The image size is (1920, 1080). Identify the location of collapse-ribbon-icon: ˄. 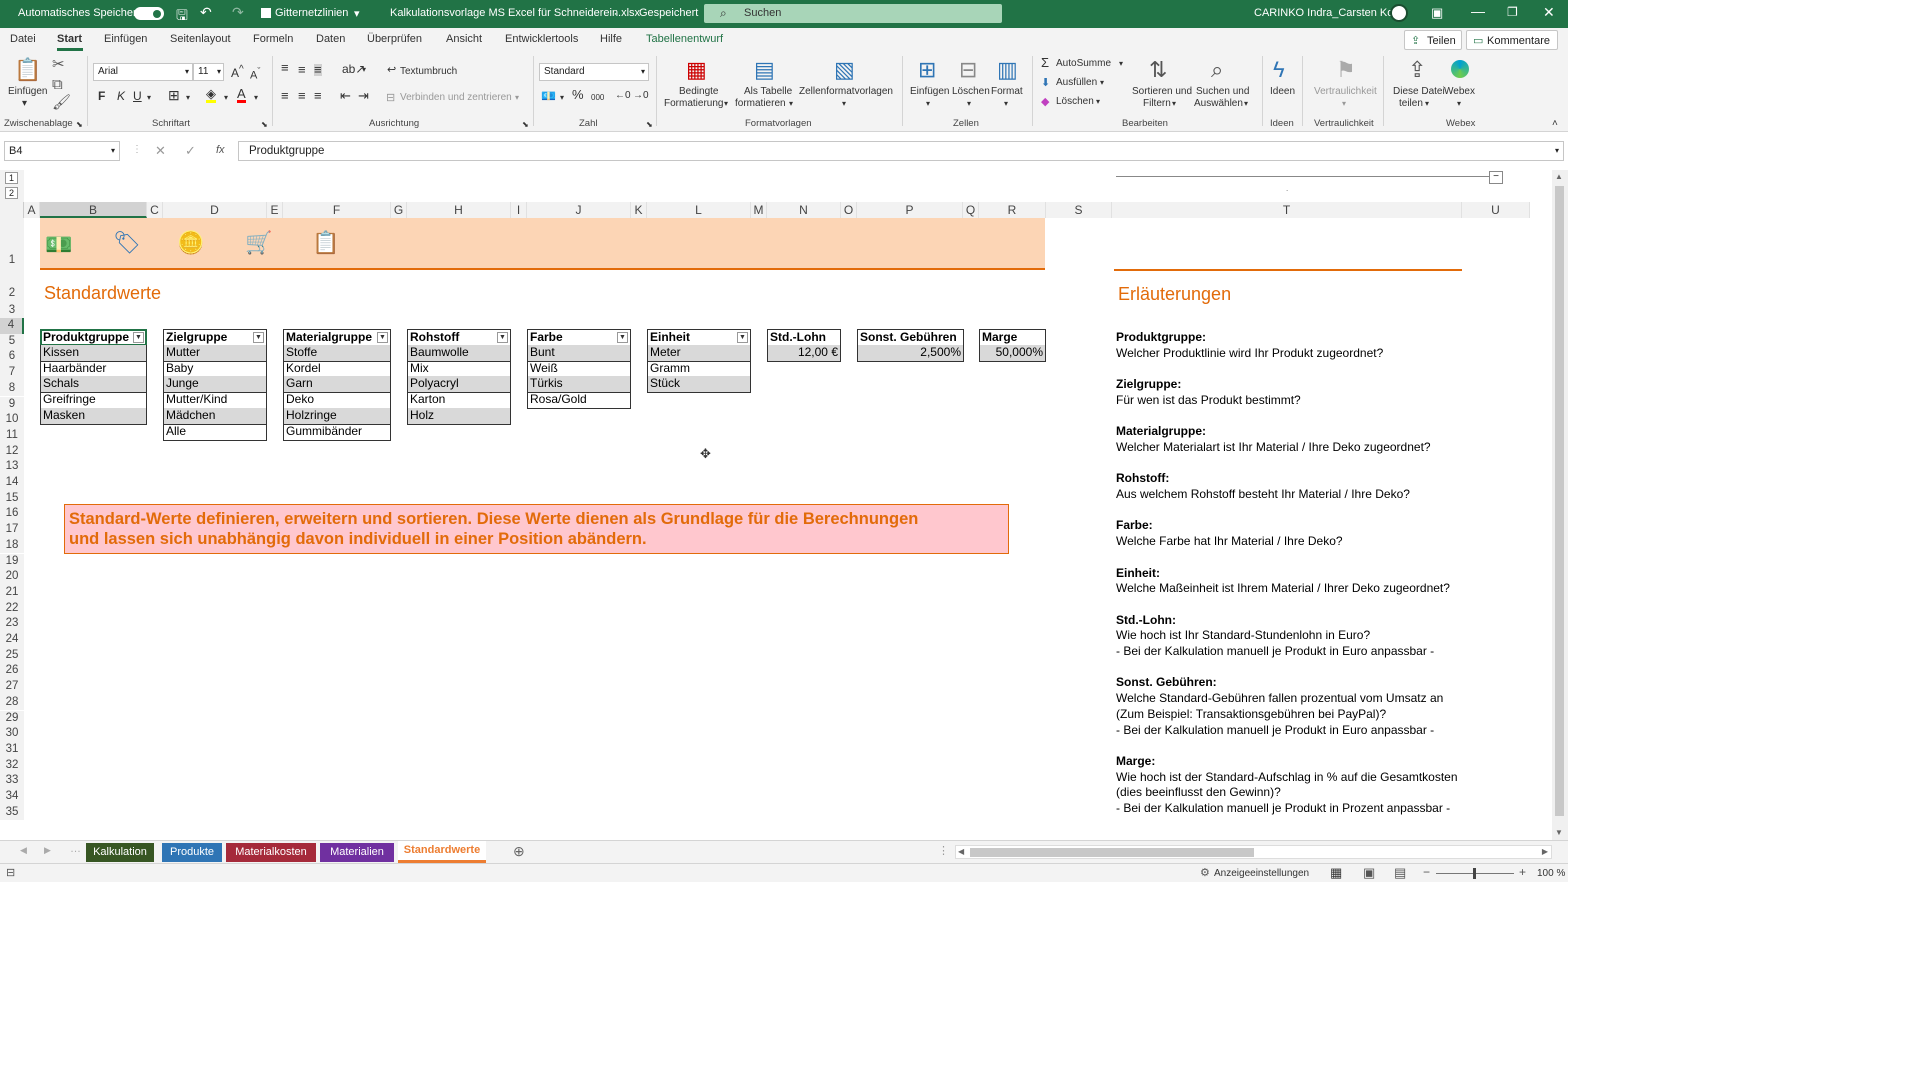
(1555, 124).